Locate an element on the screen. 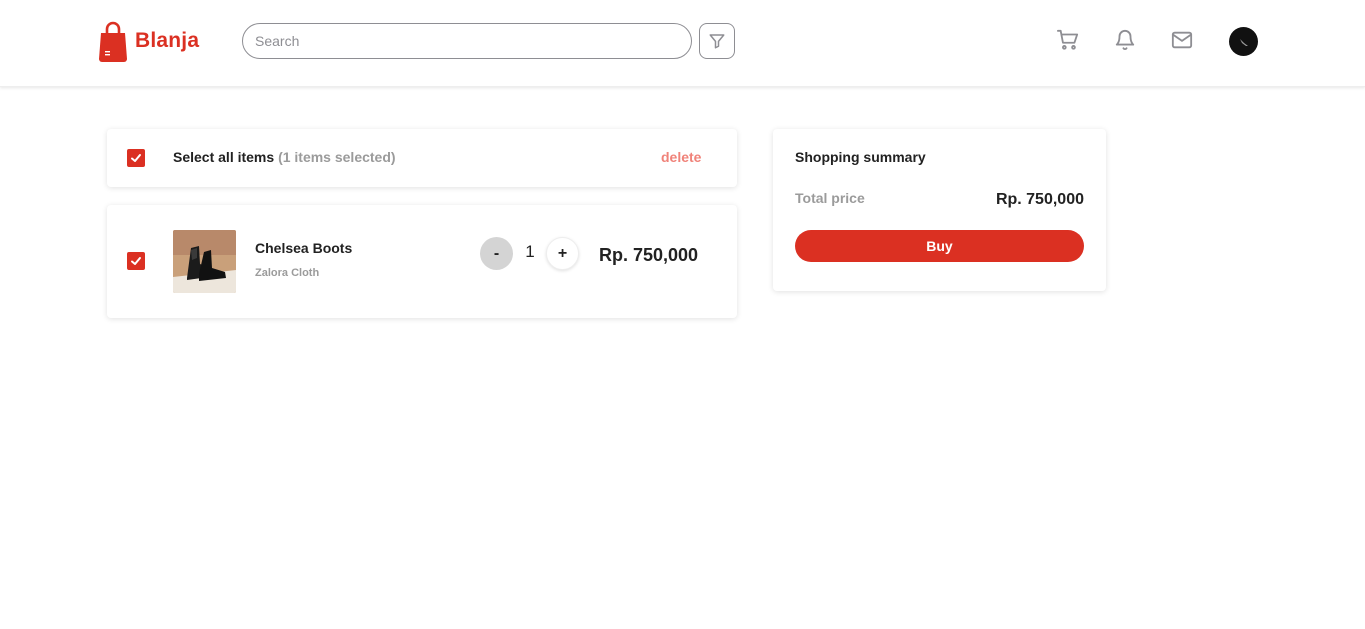 The image size is (1365, 629). cart-icon is located at coordinates (1068, 39).